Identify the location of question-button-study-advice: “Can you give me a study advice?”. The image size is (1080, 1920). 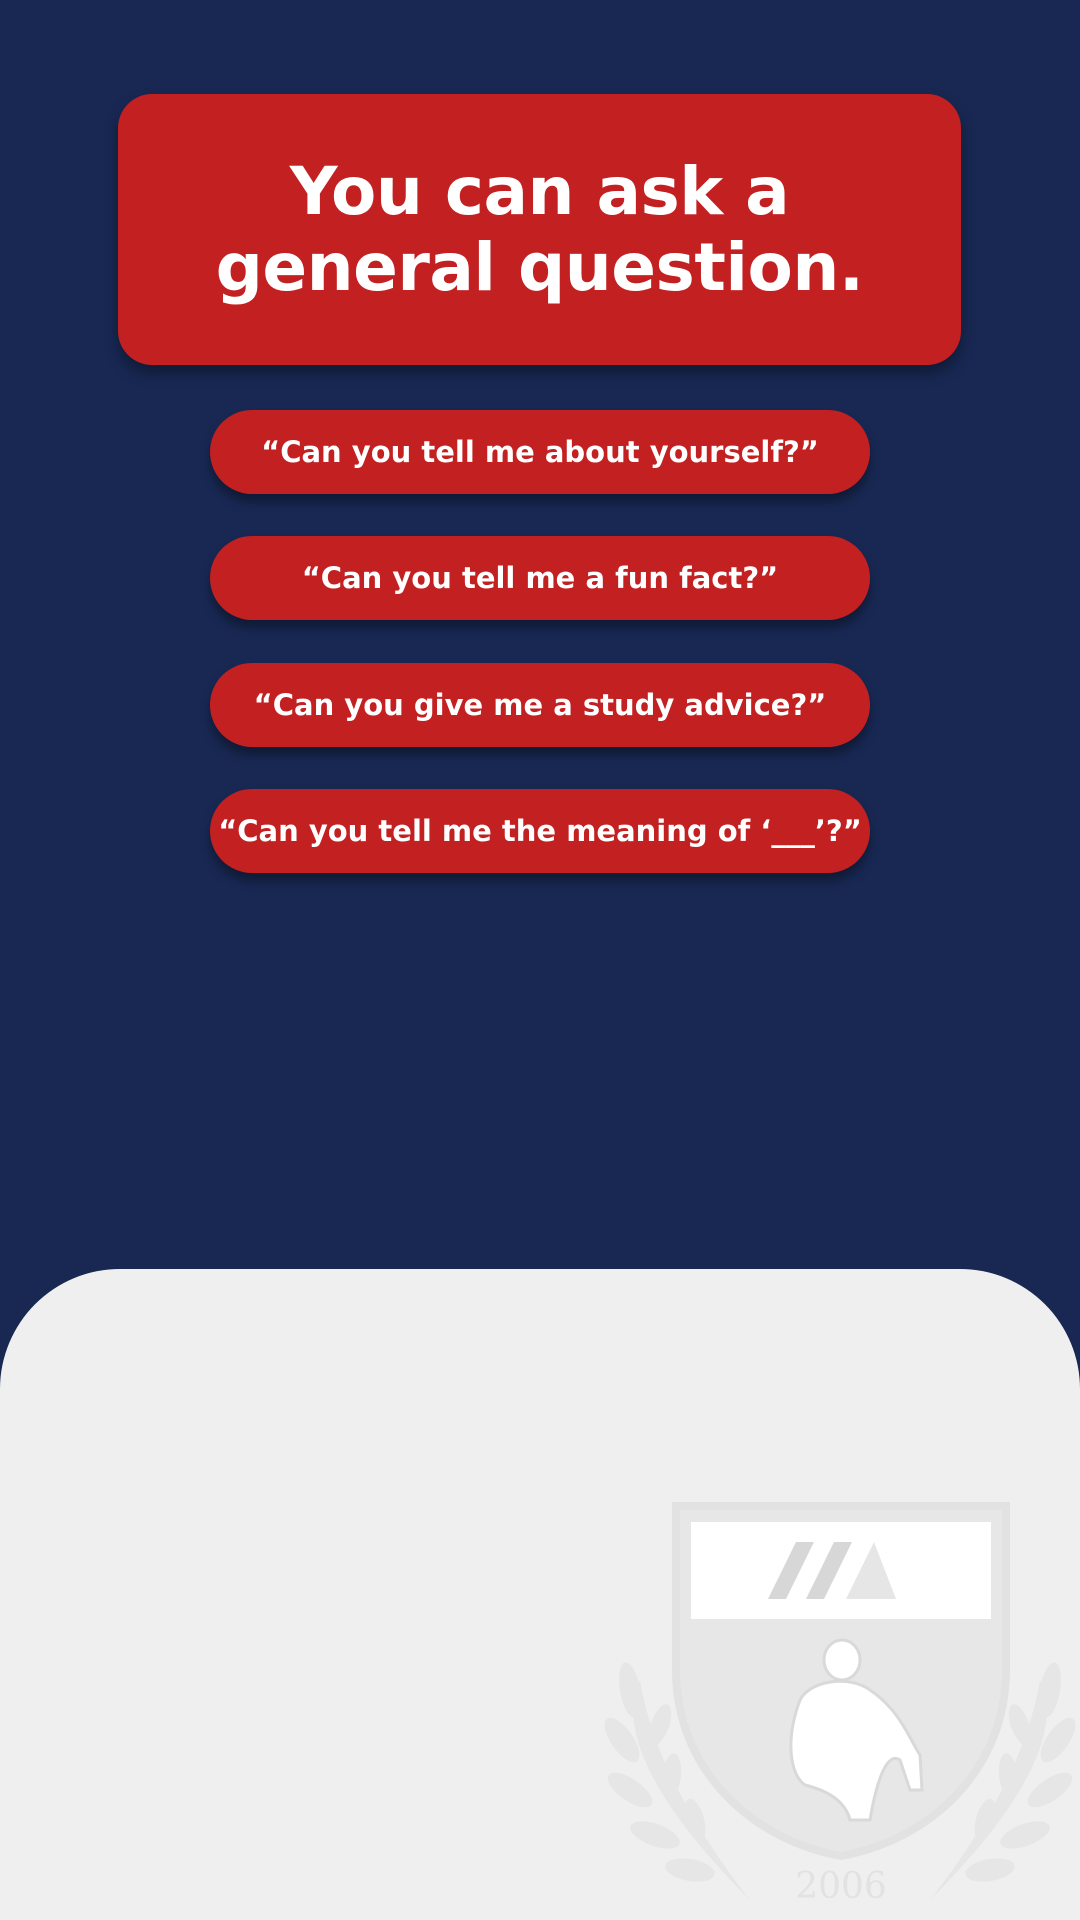
(540, 705).